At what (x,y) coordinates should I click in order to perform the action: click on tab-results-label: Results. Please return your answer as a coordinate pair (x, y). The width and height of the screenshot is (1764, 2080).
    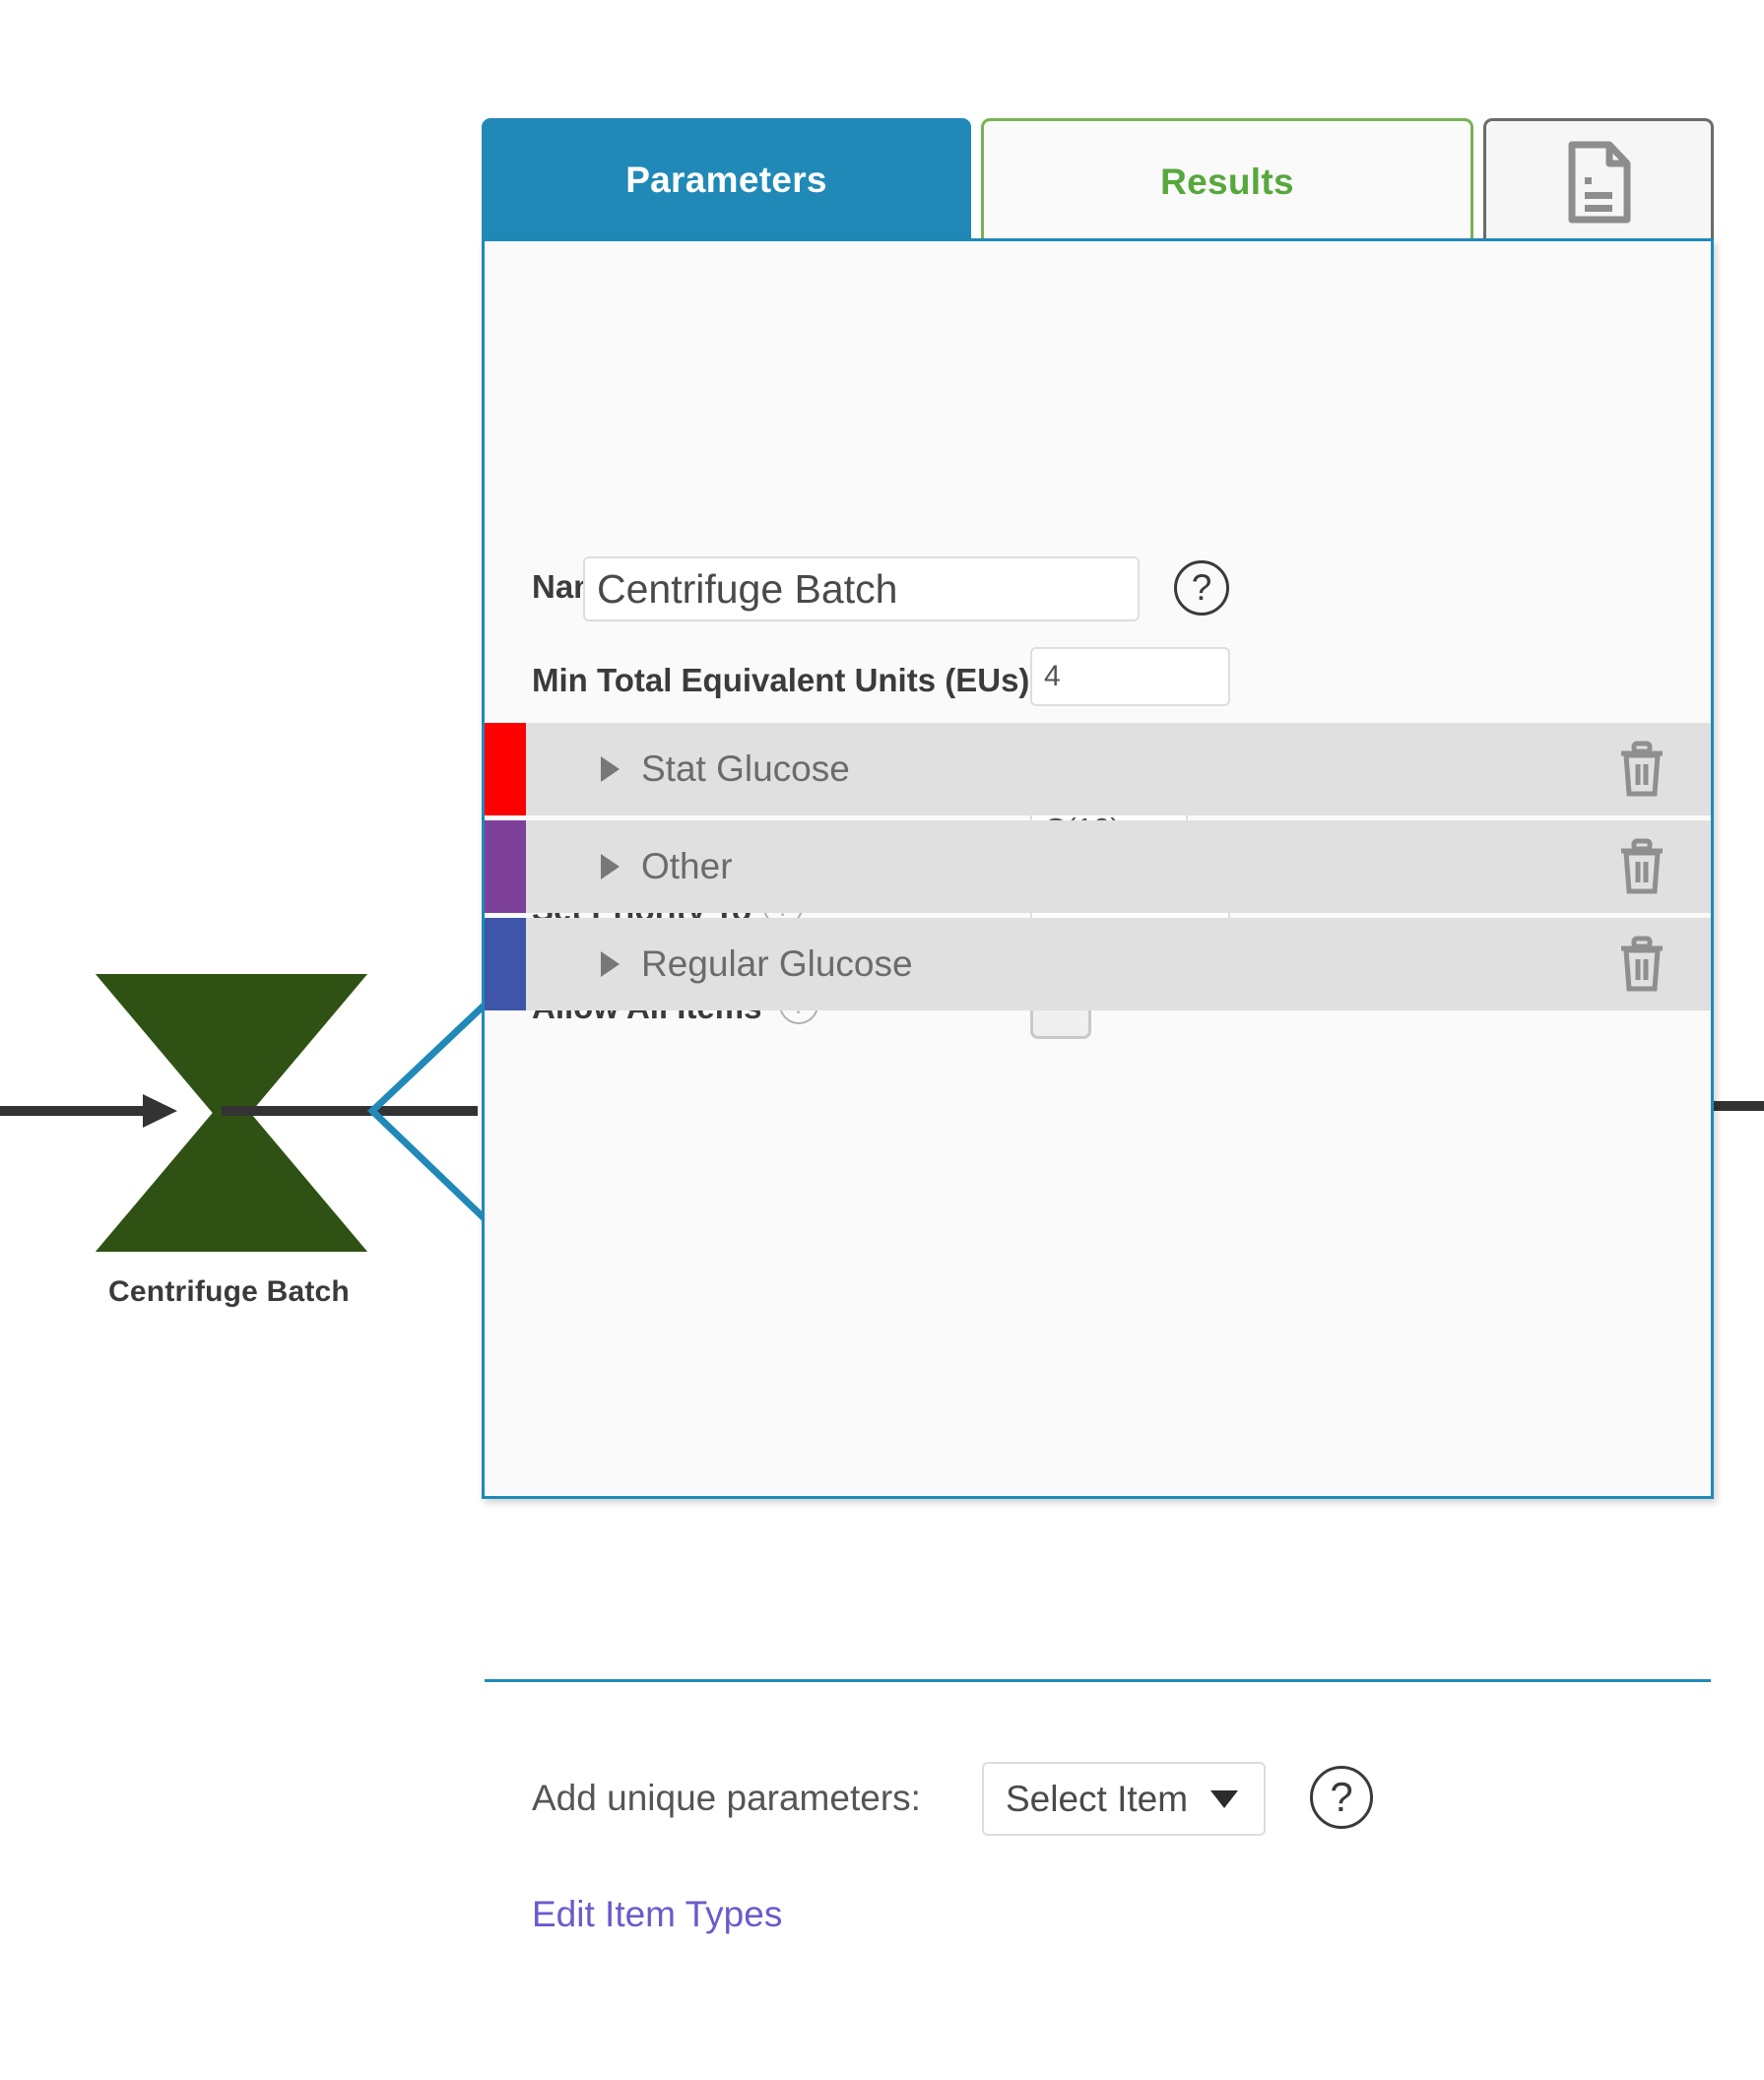
    Looking at the image, I should click on (1227, 181).